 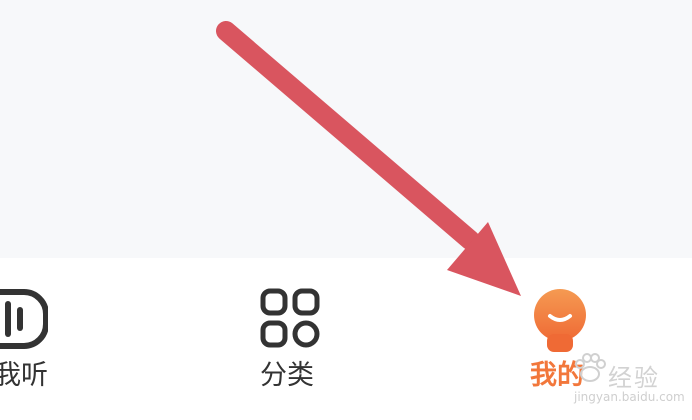 What do you see at coordinates (287, 375) in the screenshot?
I see `tab-category-label: 分类` at bounding box center [287, 375].